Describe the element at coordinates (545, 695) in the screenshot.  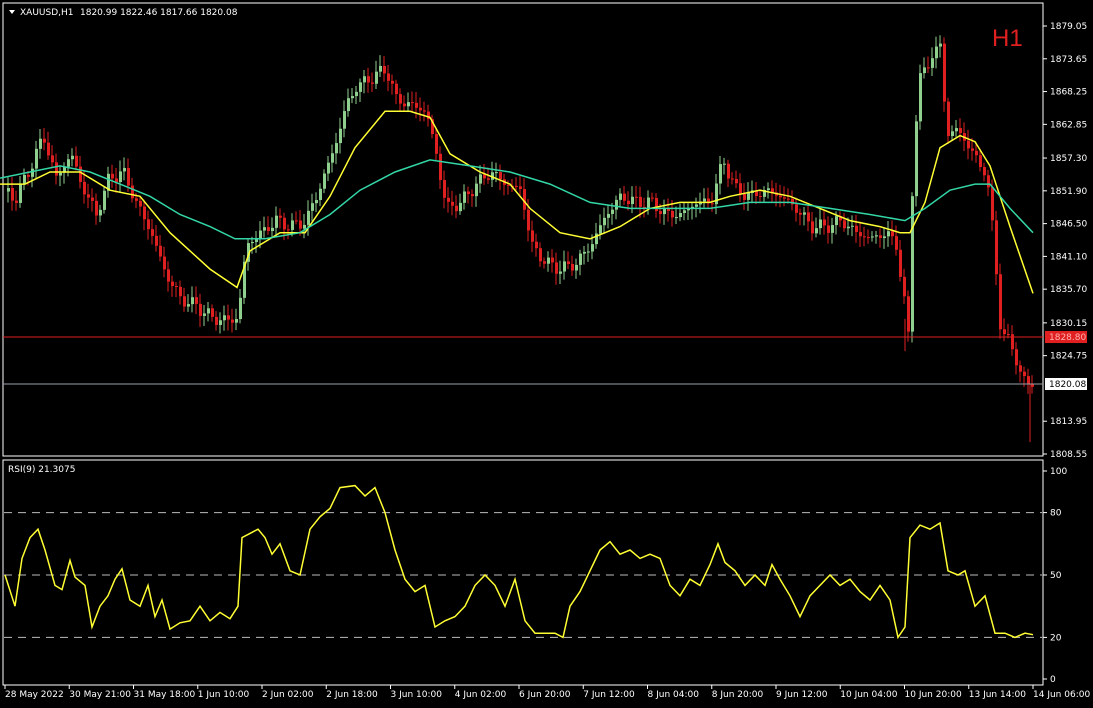
I see `time-tick-label: 6 Jun 20:00` at that location.